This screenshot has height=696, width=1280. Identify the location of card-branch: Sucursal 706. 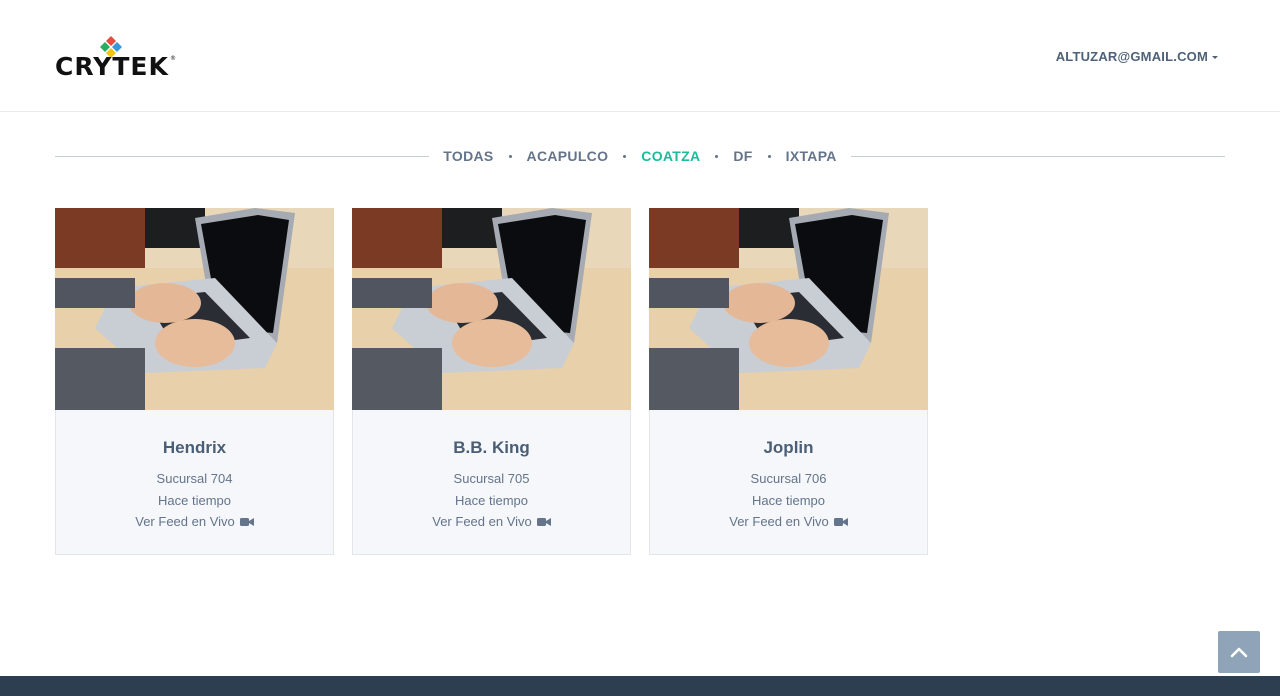
(788, 478).